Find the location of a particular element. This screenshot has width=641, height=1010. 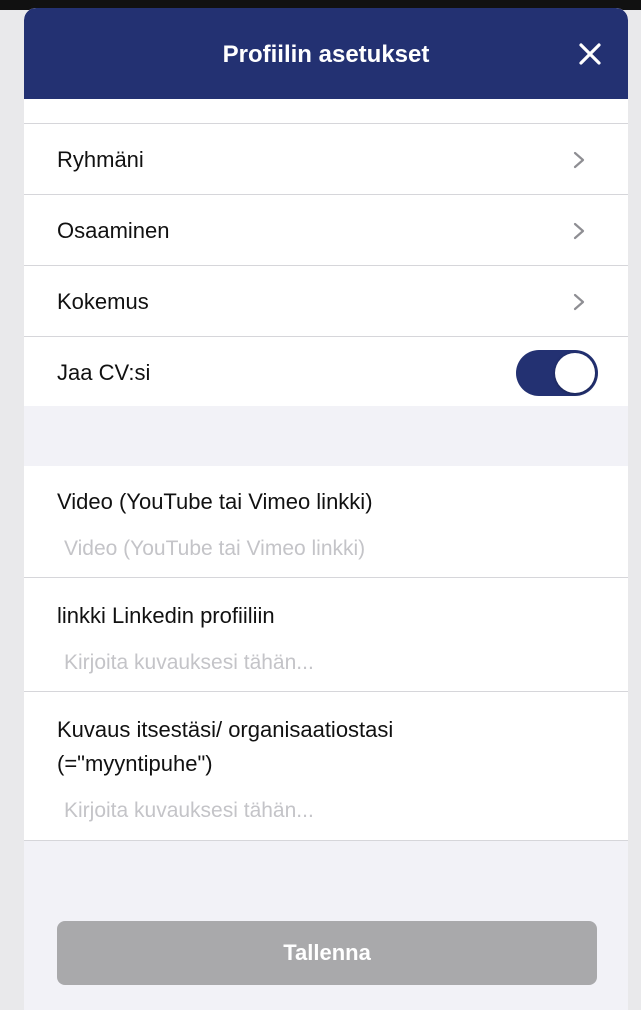

settings-item-osaaminen: Osaaminen is located at coordinates (326, 230).